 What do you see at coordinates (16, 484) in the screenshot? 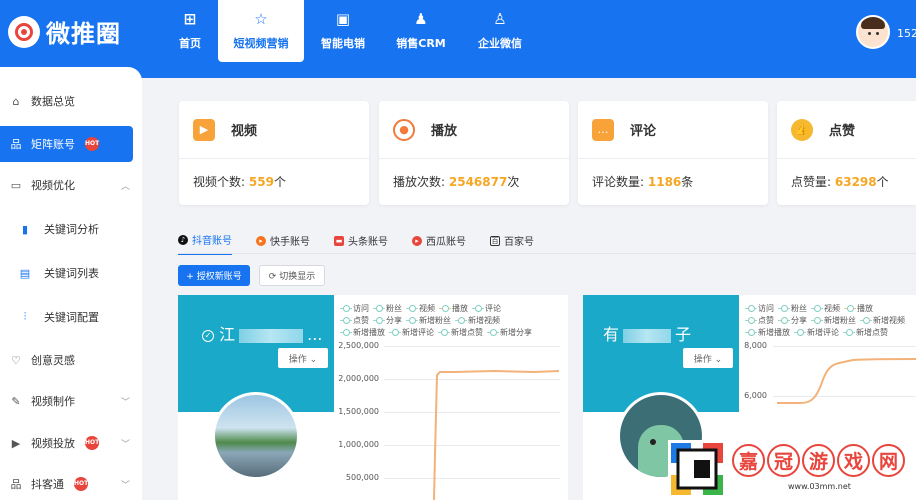
I see `org-chart-icon: 品` at bounding box center [16, 484].